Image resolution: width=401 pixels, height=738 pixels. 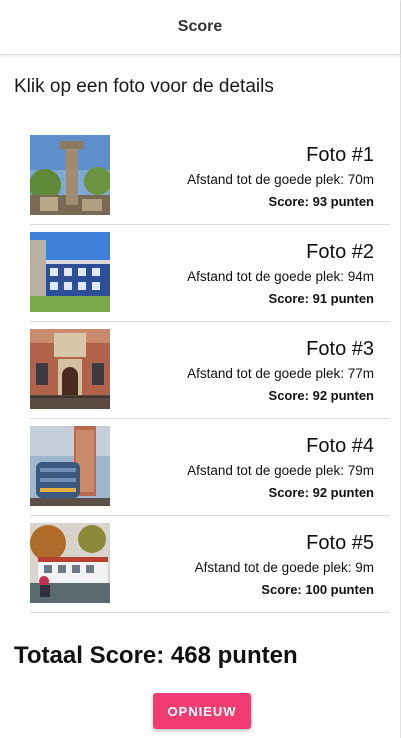 I want to click on statue-photo-thumbnail, so click(x=70, y=175).